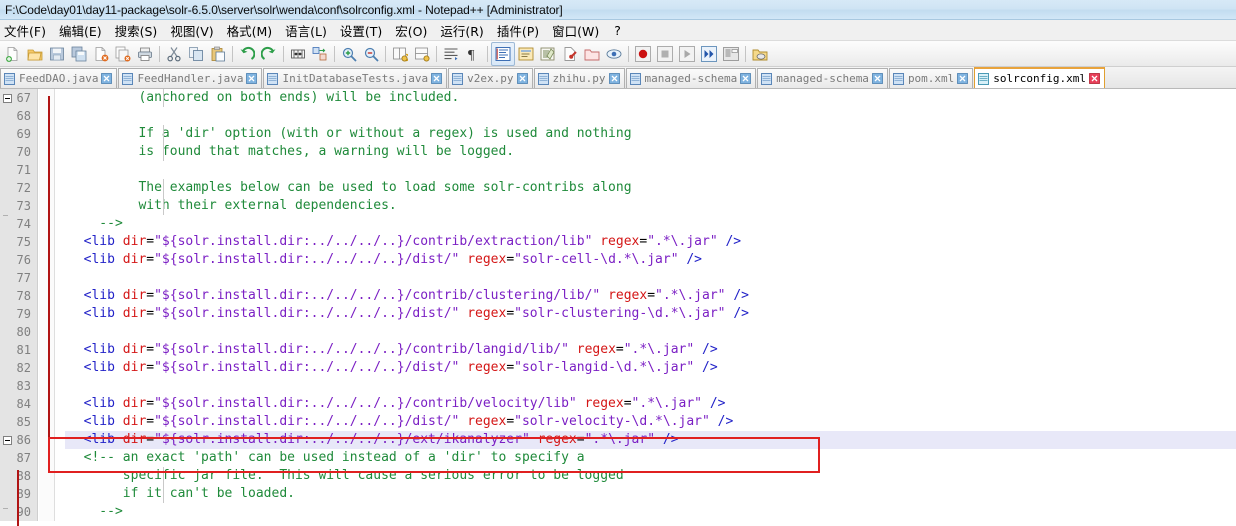 The image size is (1236, 526). What do you see at coordinates (422, 54) in the screenshot?
I see `sync-horizontal-icon` at bounding box center [422, 54].